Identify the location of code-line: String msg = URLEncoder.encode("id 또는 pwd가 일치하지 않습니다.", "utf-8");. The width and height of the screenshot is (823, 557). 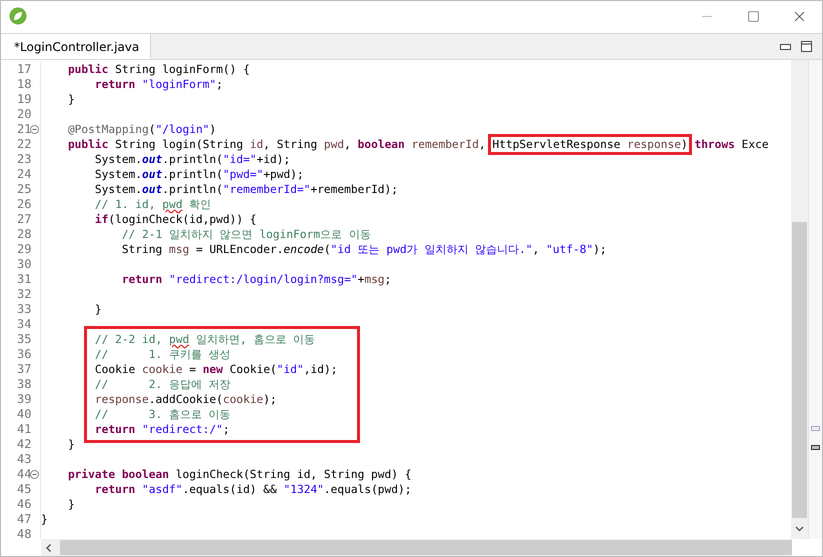
(363, 249).